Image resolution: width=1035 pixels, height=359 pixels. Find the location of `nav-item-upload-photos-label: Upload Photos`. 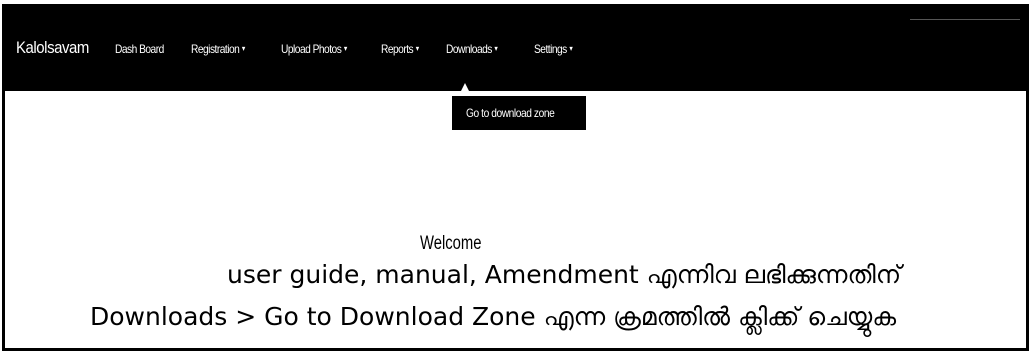

nav-item-upload-photos-label: Upload Photos is located at coordinates (311, 49).